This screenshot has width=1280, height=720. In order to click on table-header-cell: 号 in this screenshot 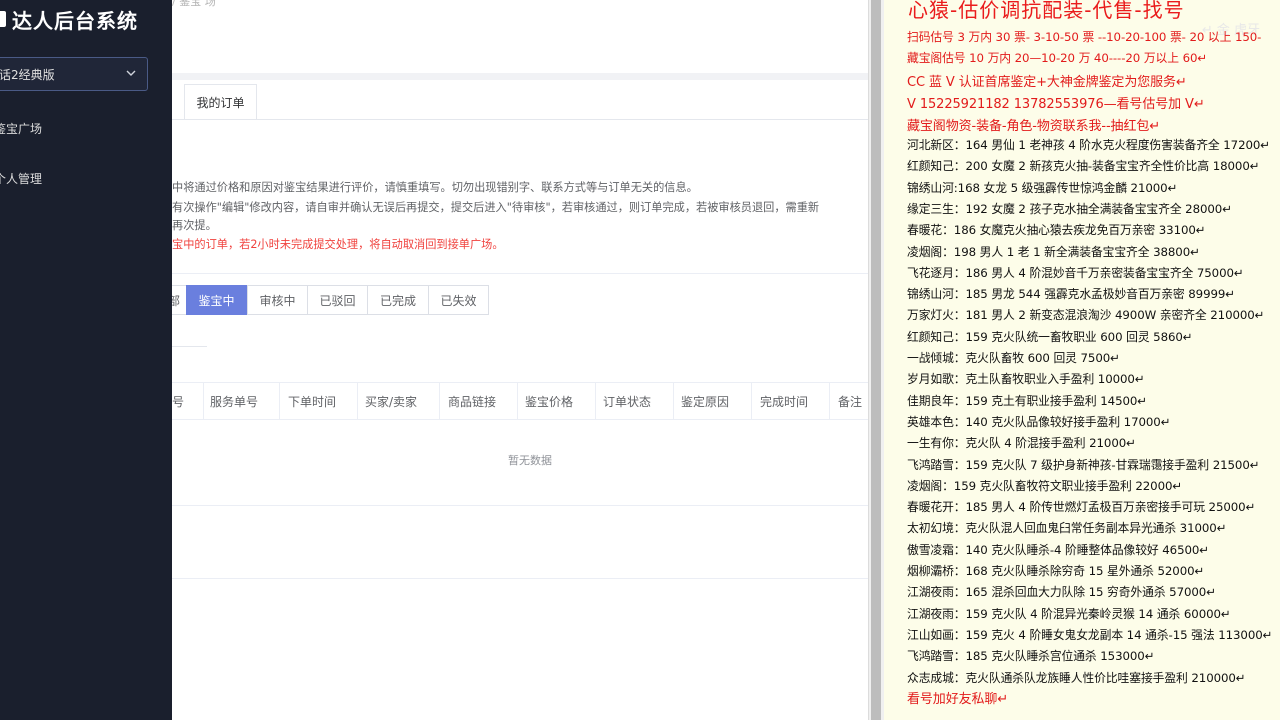, I will do `click(178, 401)`.